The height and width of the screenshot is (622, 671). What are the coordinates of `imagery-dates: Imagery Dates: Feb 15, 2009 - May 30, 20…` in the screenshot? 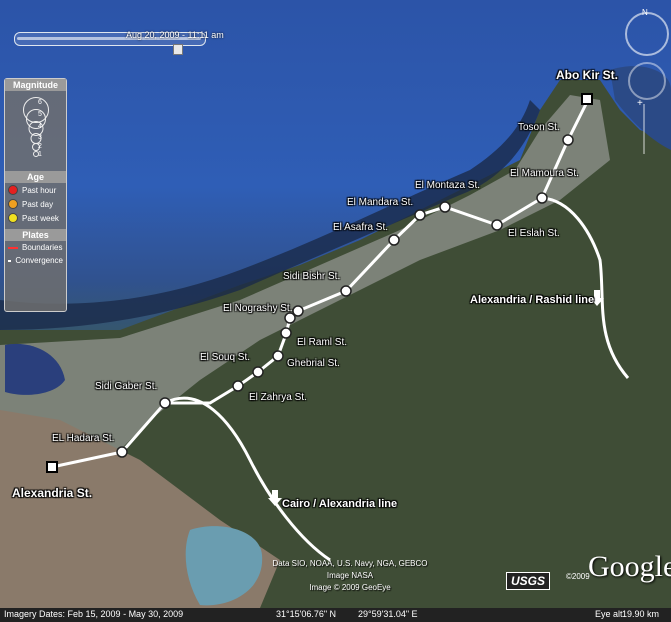 It's located at (94, 614).